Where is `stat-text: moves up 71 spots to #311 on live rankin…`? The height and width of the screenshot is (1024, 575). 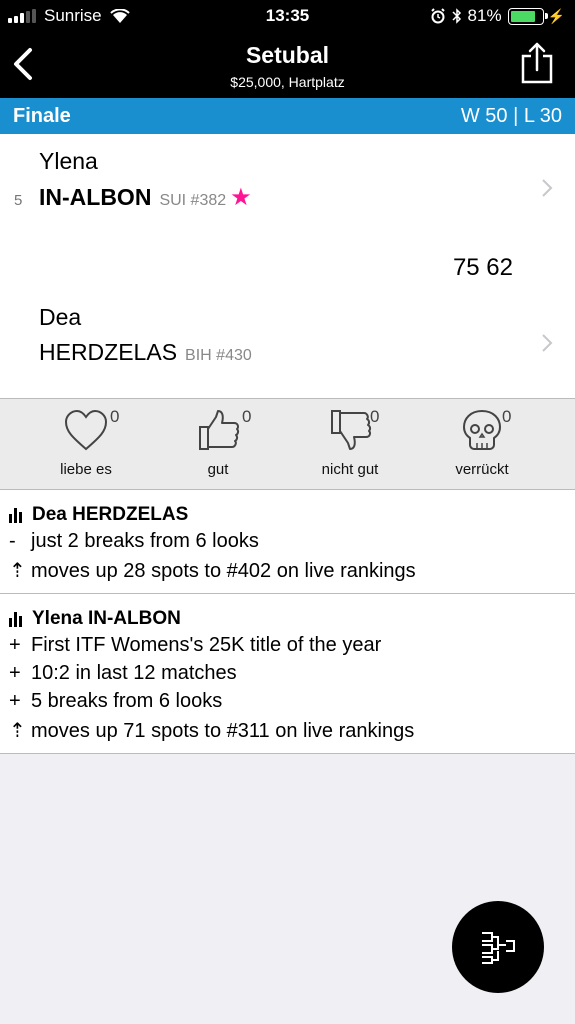 stat-text: moves up 71 spots to #311 on live rankin… is located at coordinates (223, 731).